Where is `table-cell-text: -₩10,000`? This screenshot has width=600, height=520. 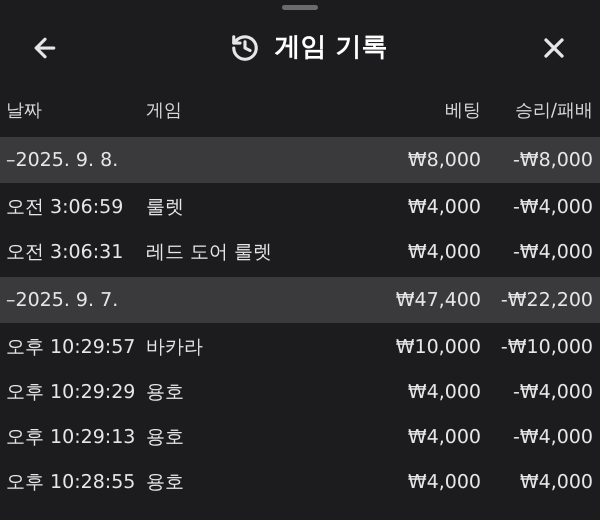
table-cell-text: -₩10,000 is located at coordinates (546, 347).